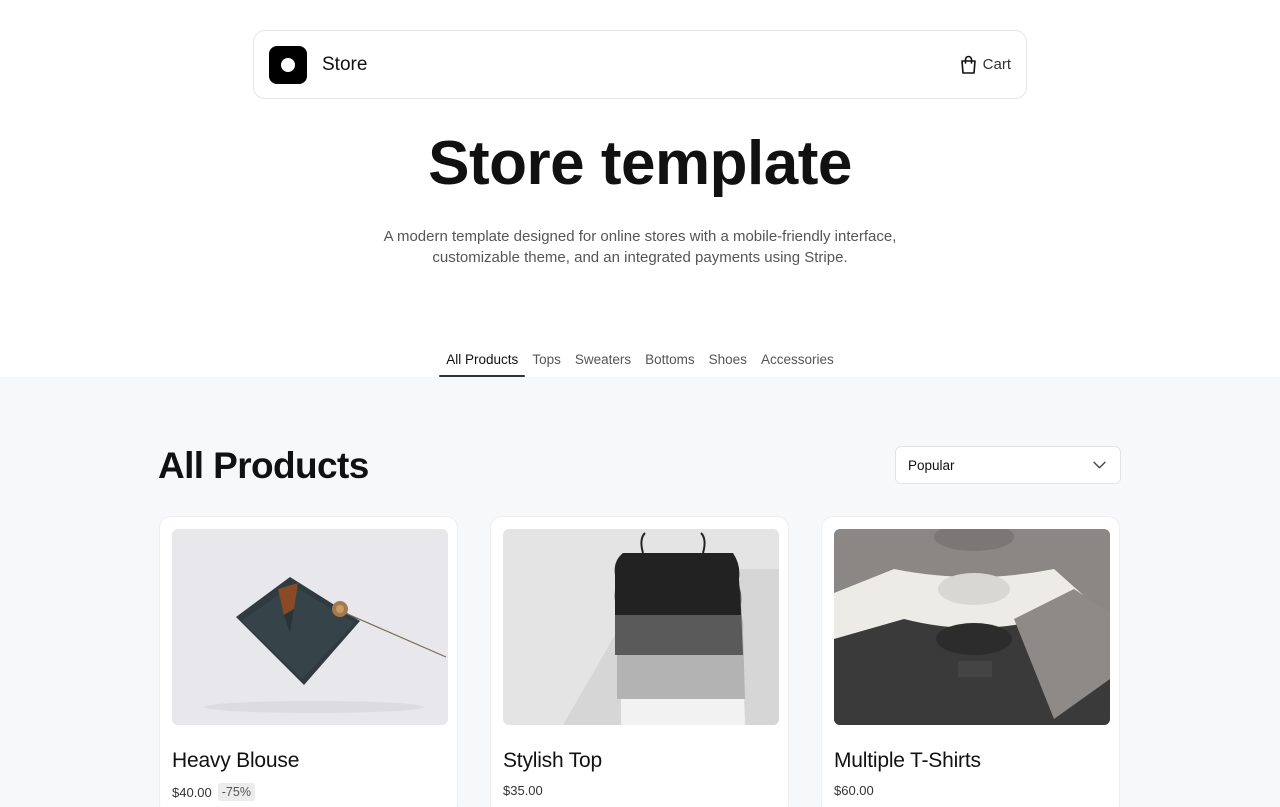 Image resolution: width=1280 pixels, height=807 pixels. What do you see at coordinates (236, 792) in the screenshot?
I see `discount-badge: -75%` at bounding box center [236, 792].